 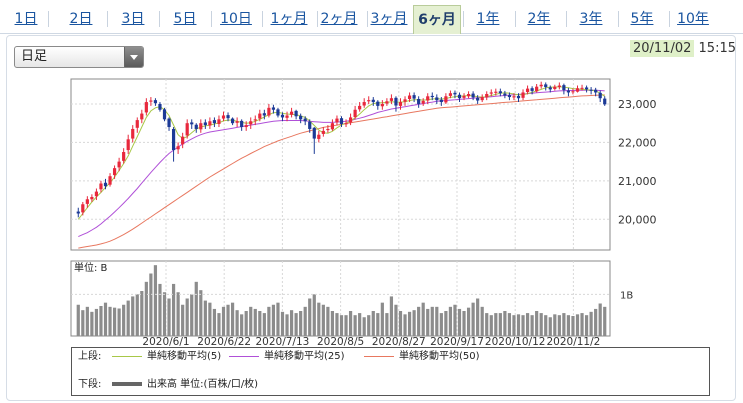 I want to click on legend-volume-swatch, so click(x=127, y=384).